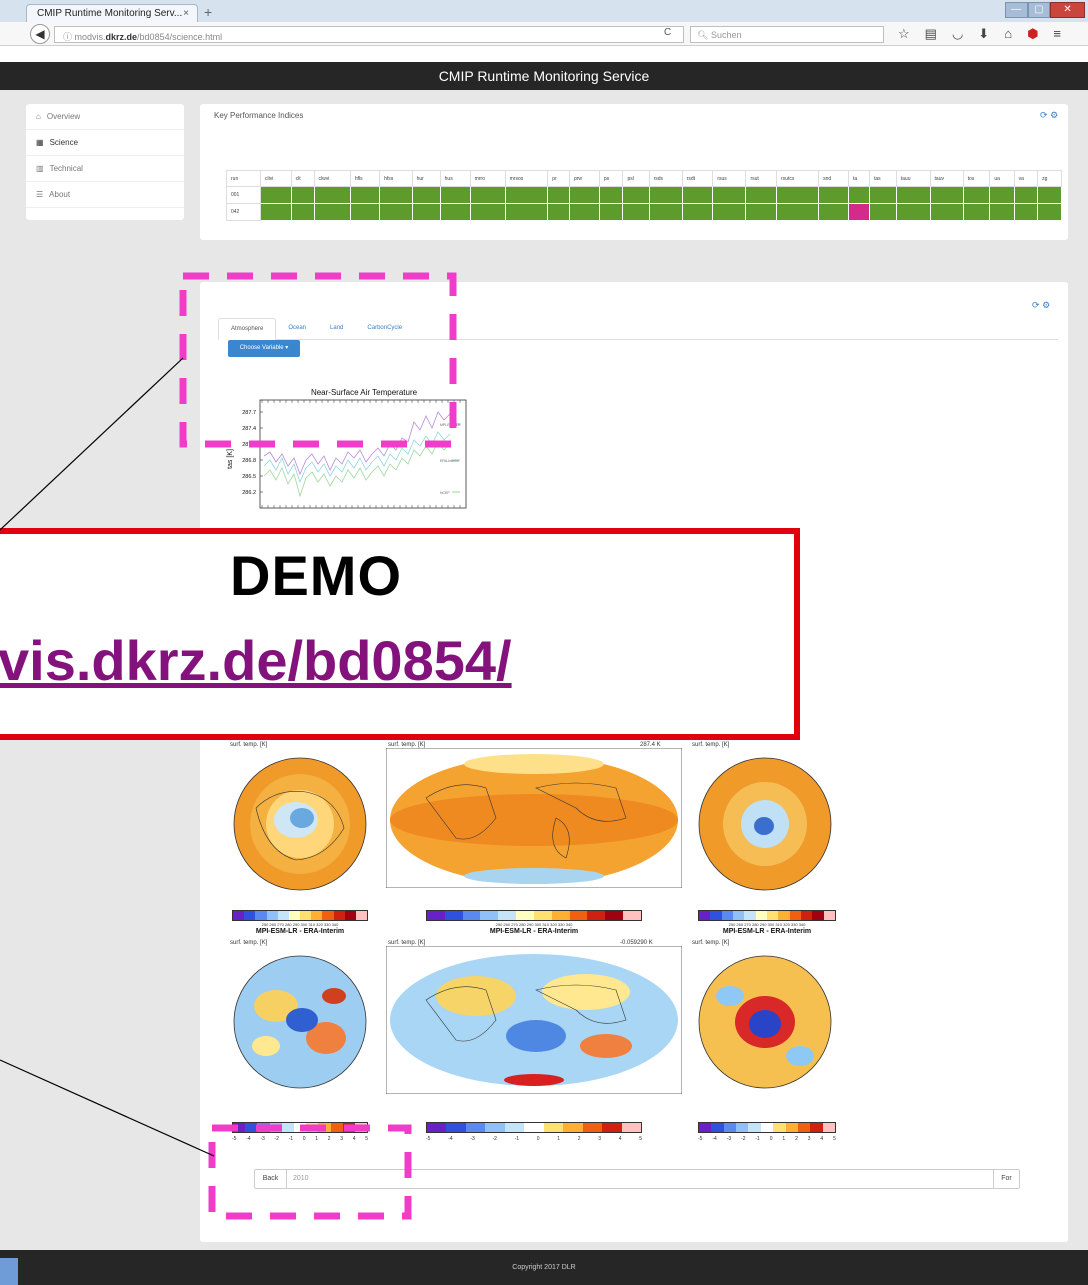 The width and height of the screenshot is (1088, 1285). I want to click on address-bar: ⓘ modvis.dkrz.de/bd0854/science.html, so click(369, 34).